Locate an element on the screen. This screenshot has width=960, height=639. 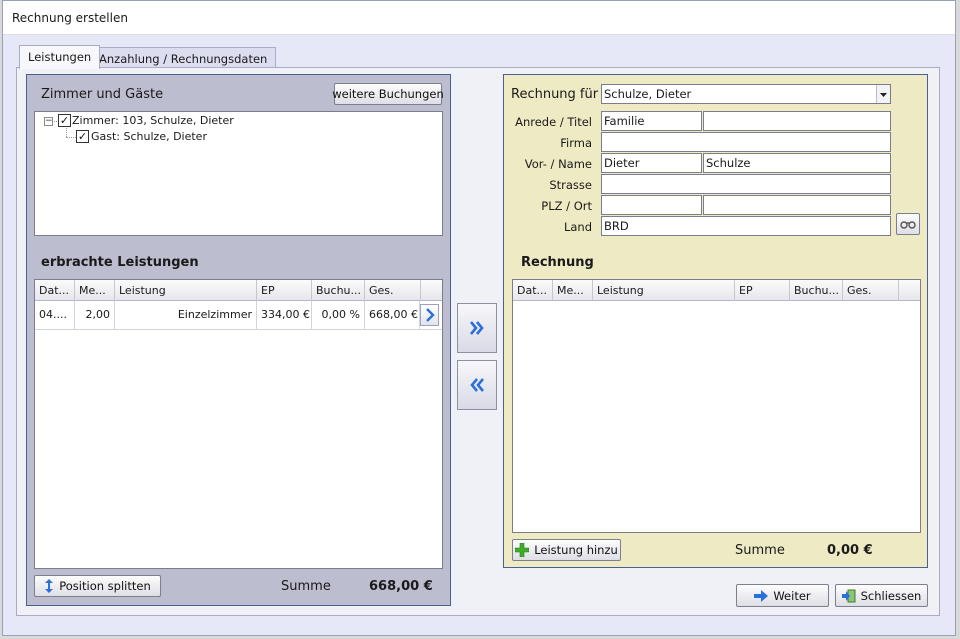
chevron-down-icon is located at coordinates (883, 94).